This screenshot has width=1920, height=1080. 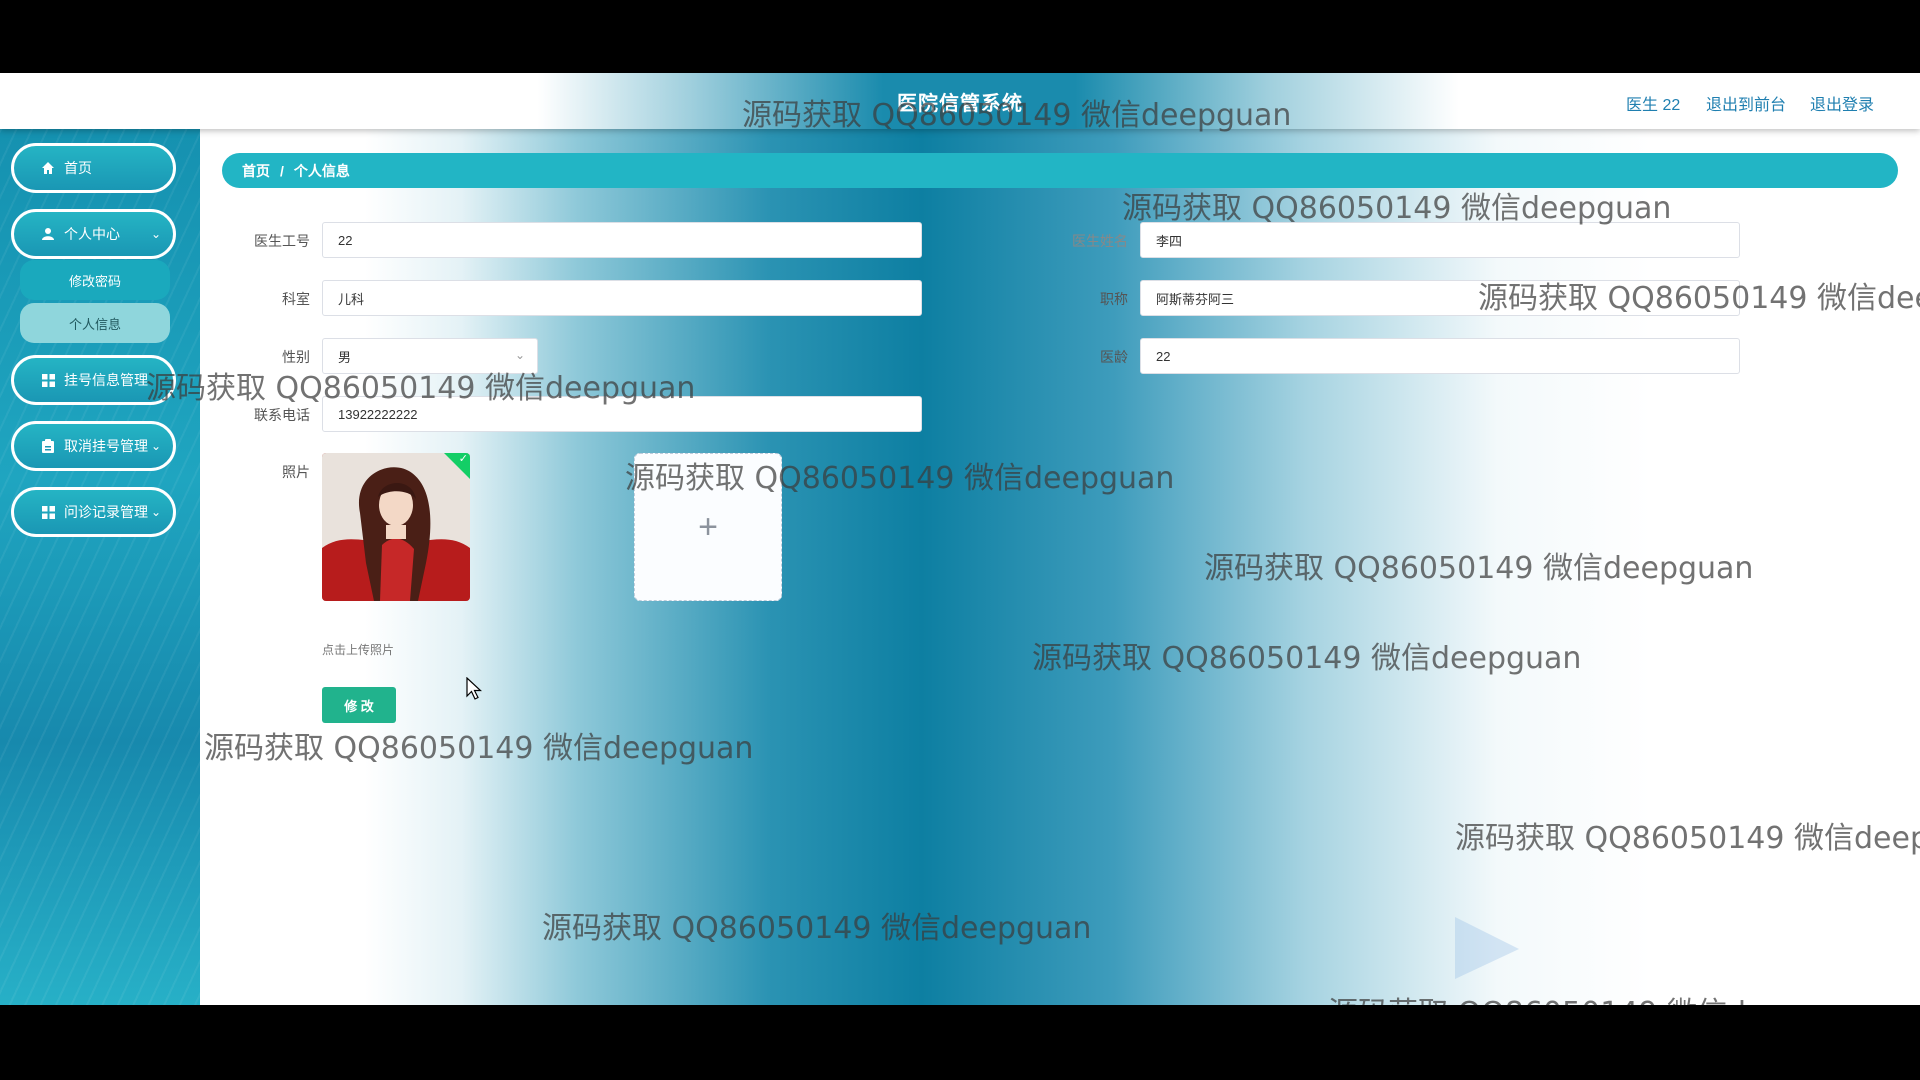 I want to click on sidebar-item-consultation-records: 问诊记录管理 ⌄, so click(x=93, y=512).